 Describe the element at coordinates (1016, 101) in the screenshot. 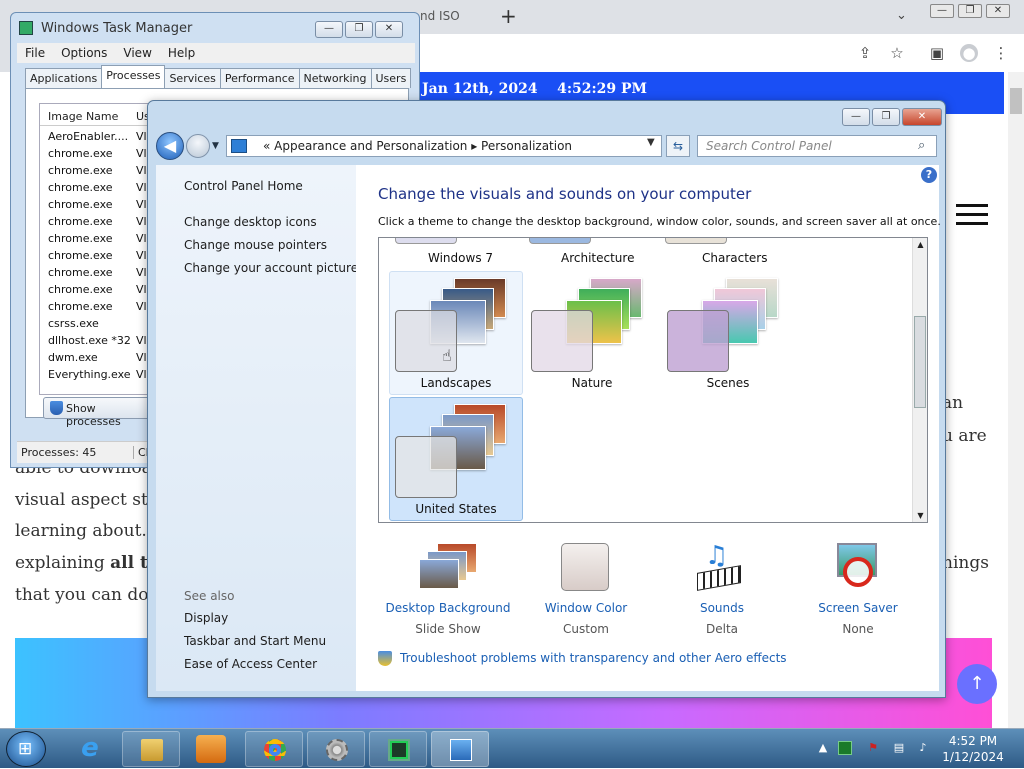

I see `browser-scrollbar-thumb` at that location.